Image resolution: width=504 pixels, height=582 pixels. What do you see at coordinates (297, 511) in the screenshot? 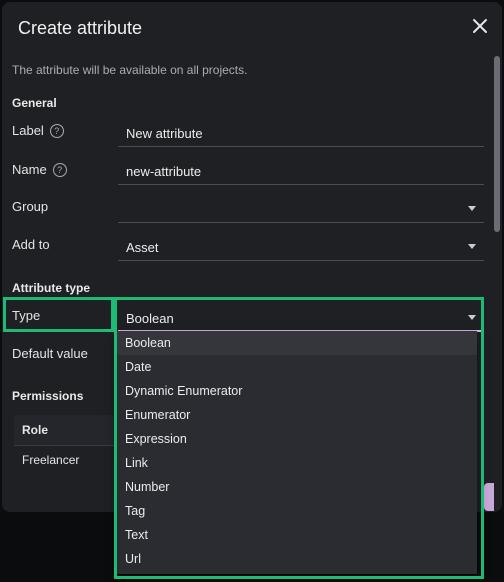
I see `dropdown-option-tag: Tag` at bounding box center [297, 511].